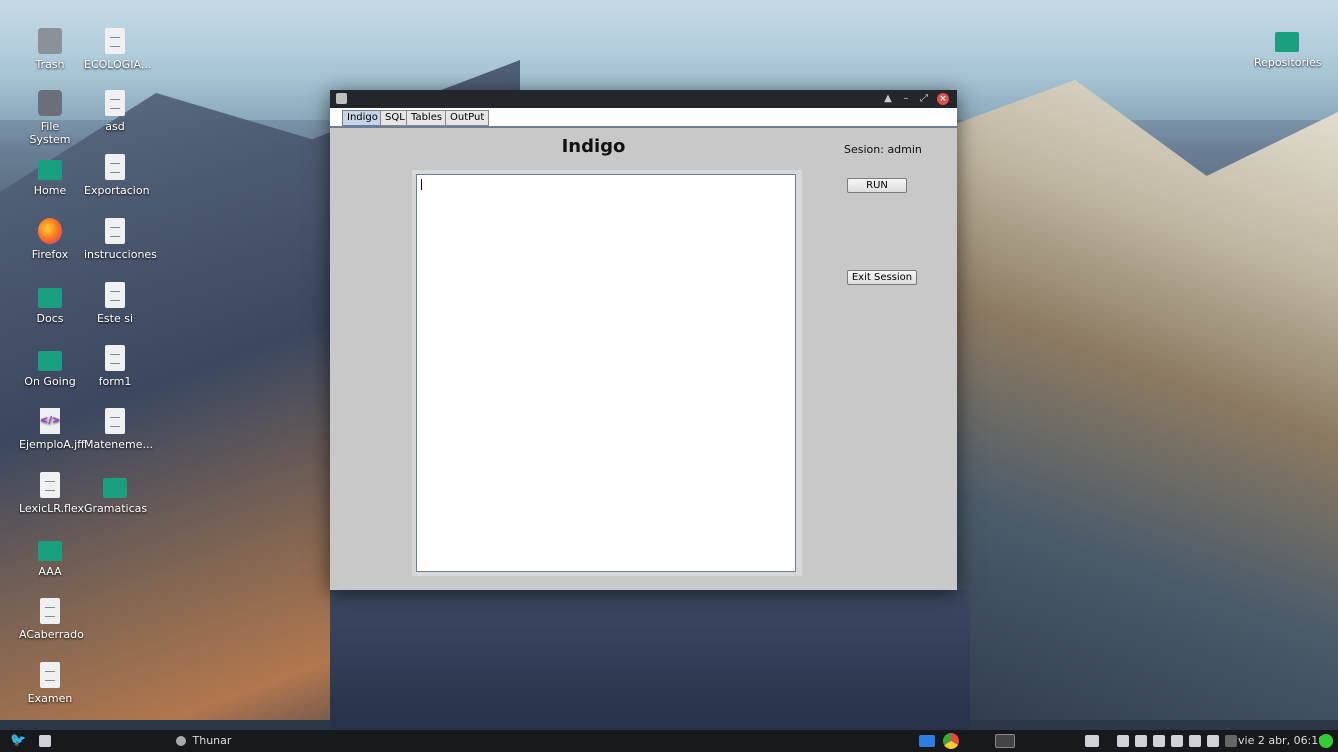 The width and height of the screenshot is (1338, 752). I want to click on attachment-icon, so click(1159, 741).